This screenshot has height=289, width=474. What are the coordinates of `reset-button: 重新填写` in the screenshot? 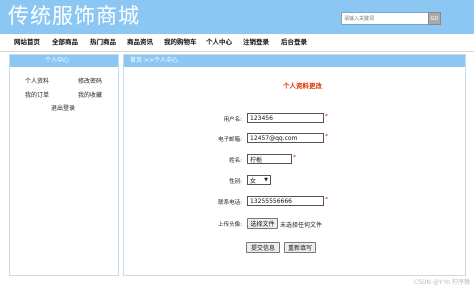 It's located at (300, 247).